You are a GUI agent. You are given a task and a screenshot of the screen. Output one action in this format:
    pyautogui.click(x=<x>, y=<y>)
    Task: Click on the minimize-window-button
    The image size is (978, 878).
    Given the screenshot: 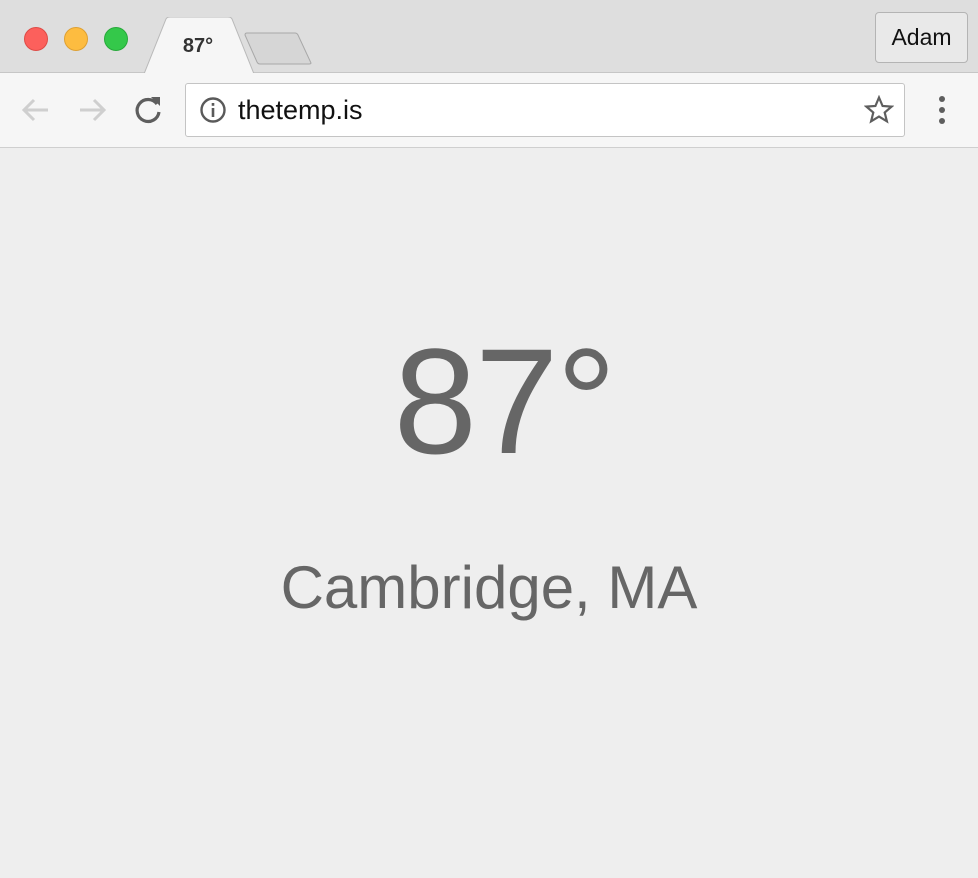 What is the action you would take?
    pyautogui.click(x=76, y=39)
    